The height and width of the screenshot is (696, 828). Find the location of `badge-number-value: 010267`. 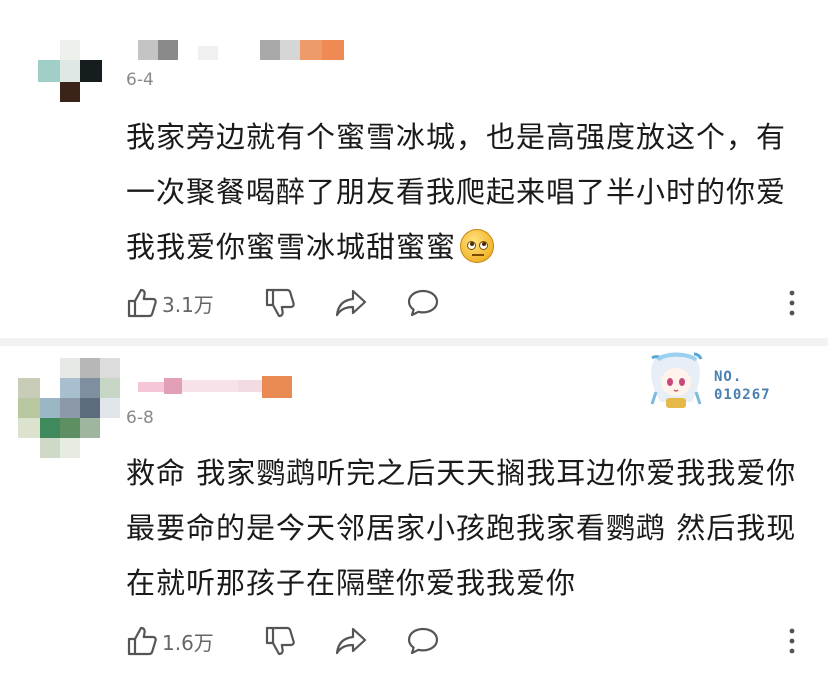

badge-number-value: 010267 is located at coordinates (742, 395).